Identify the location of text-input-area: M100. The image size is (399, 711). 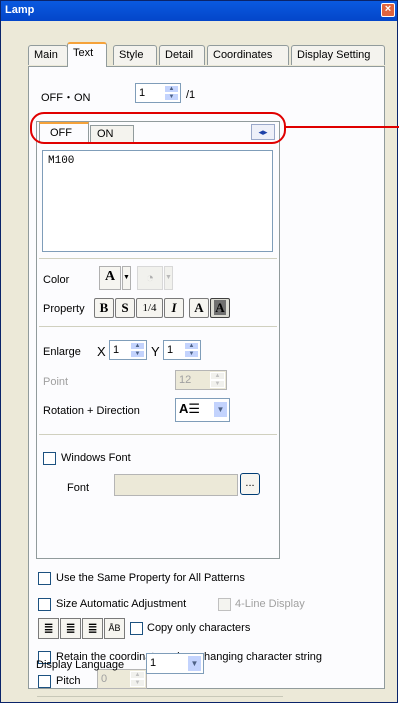
(157, 201).